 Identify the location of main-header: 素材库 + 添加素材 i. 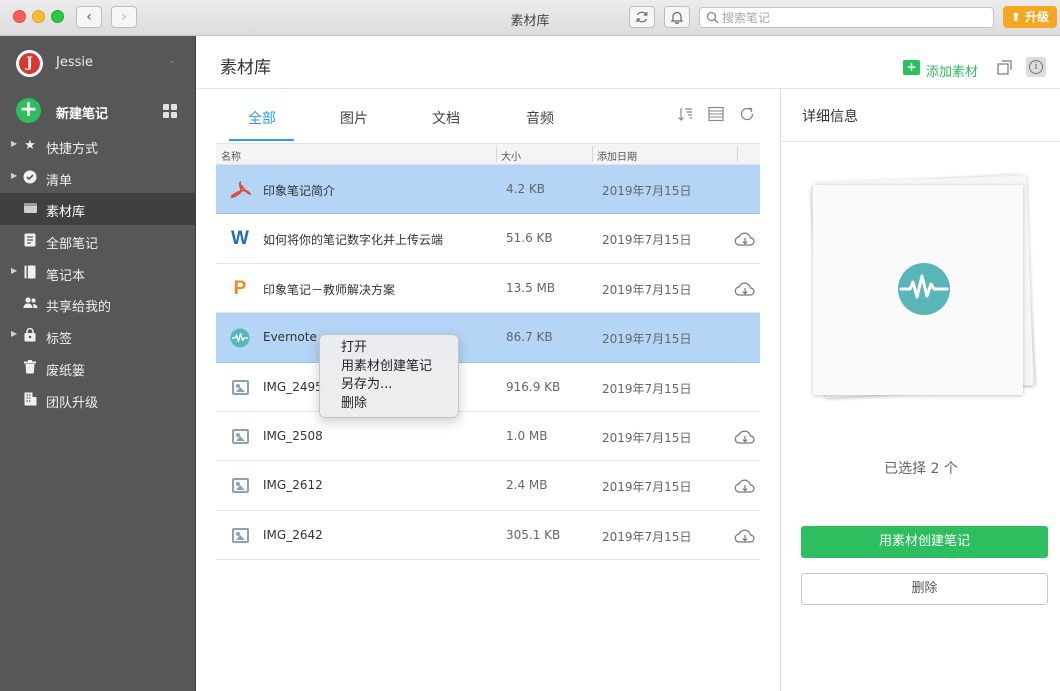
(628, 62).